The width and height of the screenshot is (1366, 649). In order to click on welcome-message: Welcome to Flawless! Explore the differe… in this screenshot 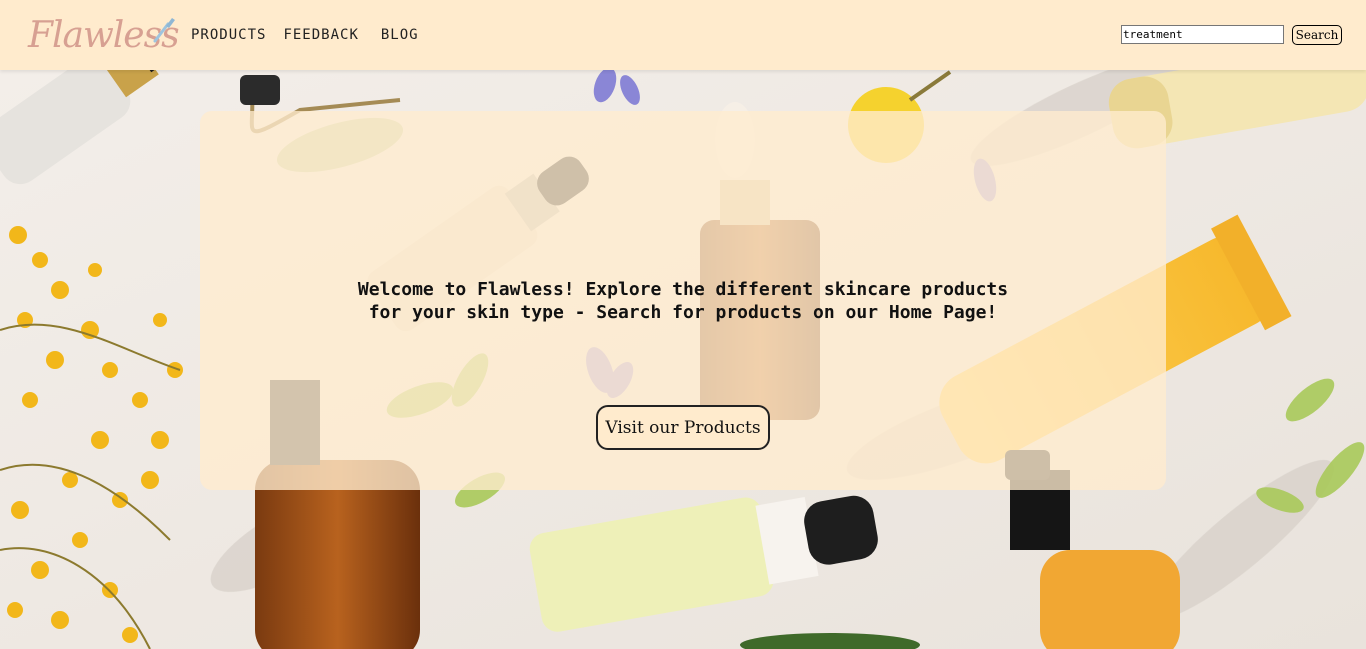, I will do `click(683, 301)`.